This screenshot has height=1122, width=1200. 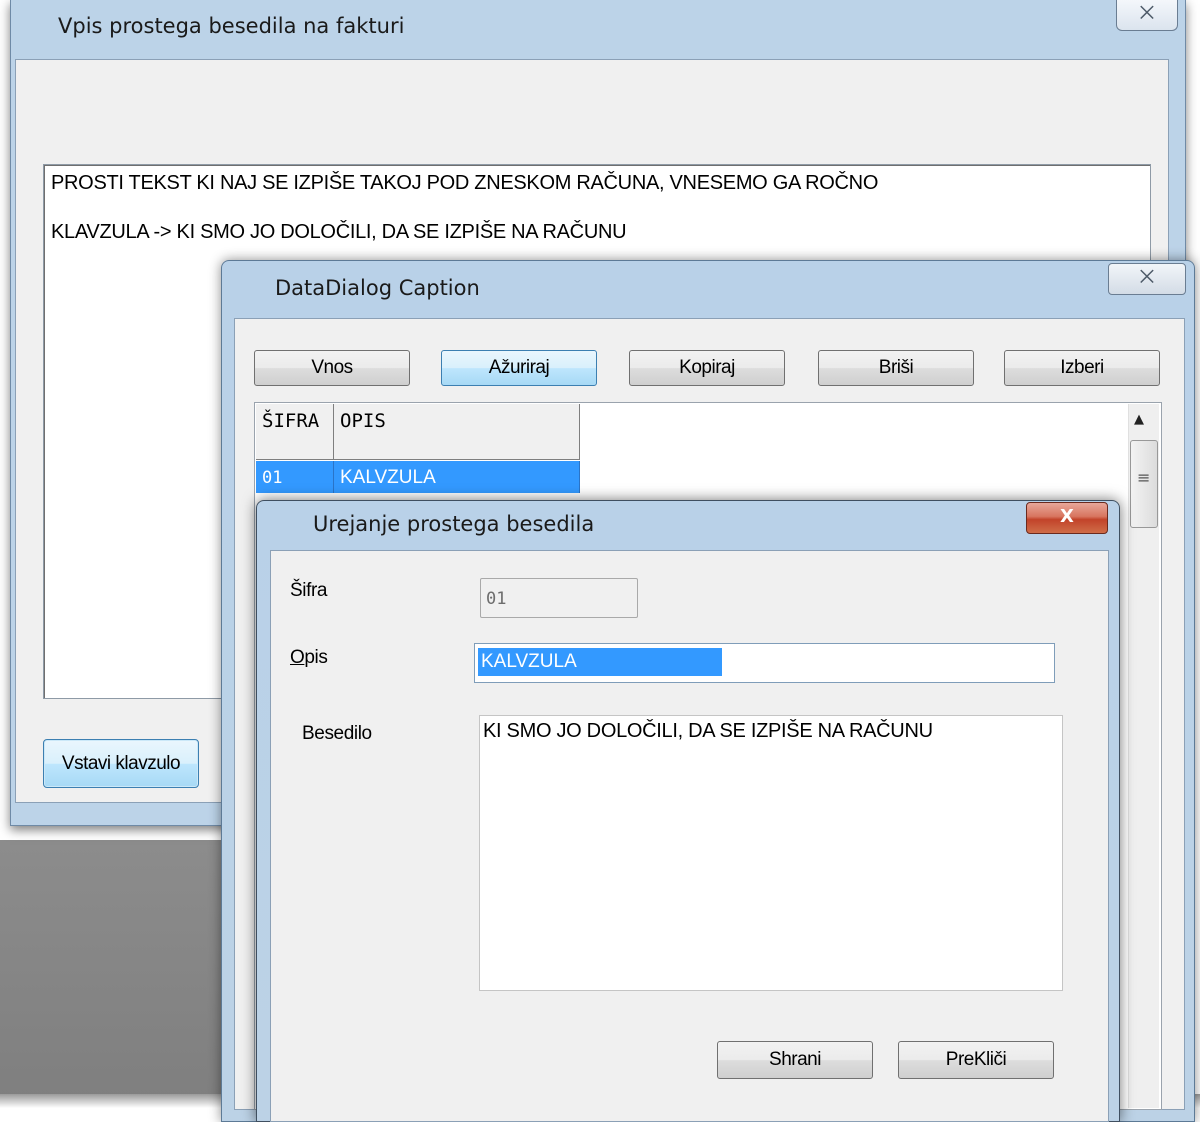 I want to click on edit-dialog-close-button: X, so click(x=1067, y=518).